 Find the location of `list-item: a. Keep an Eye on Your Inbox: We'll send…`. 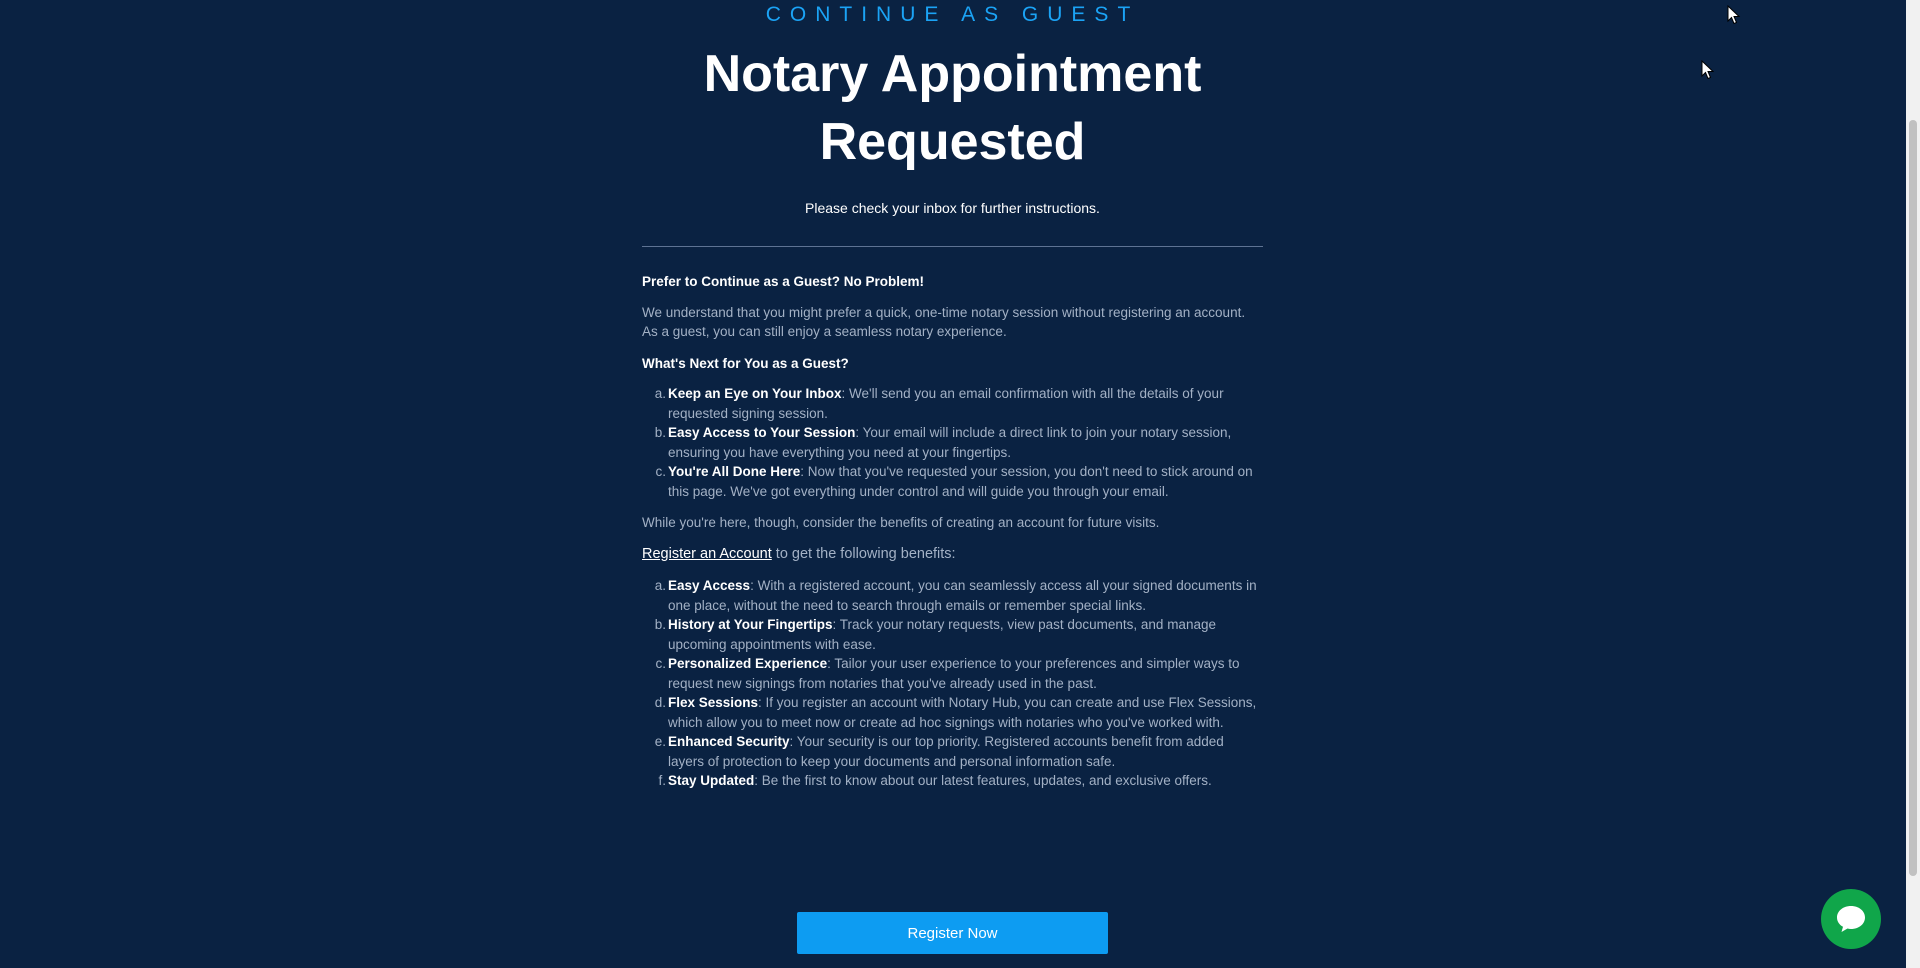

list-item: a. Keep an Eye on Your Inbox: We'll send… is located at coordinates (959, 403).